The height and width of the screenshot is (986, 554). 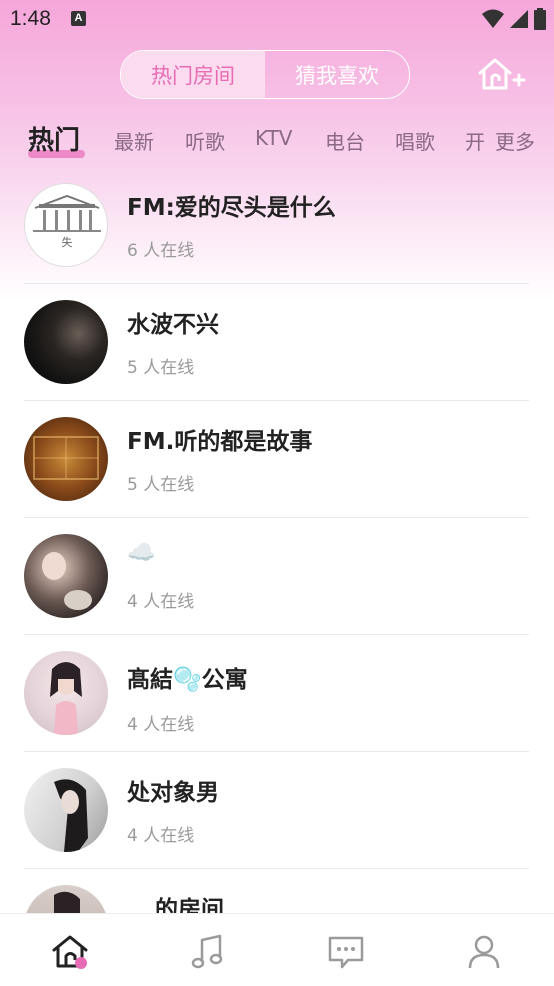 I want to click on tab-hot: 热门, so click(x=54, y=138).